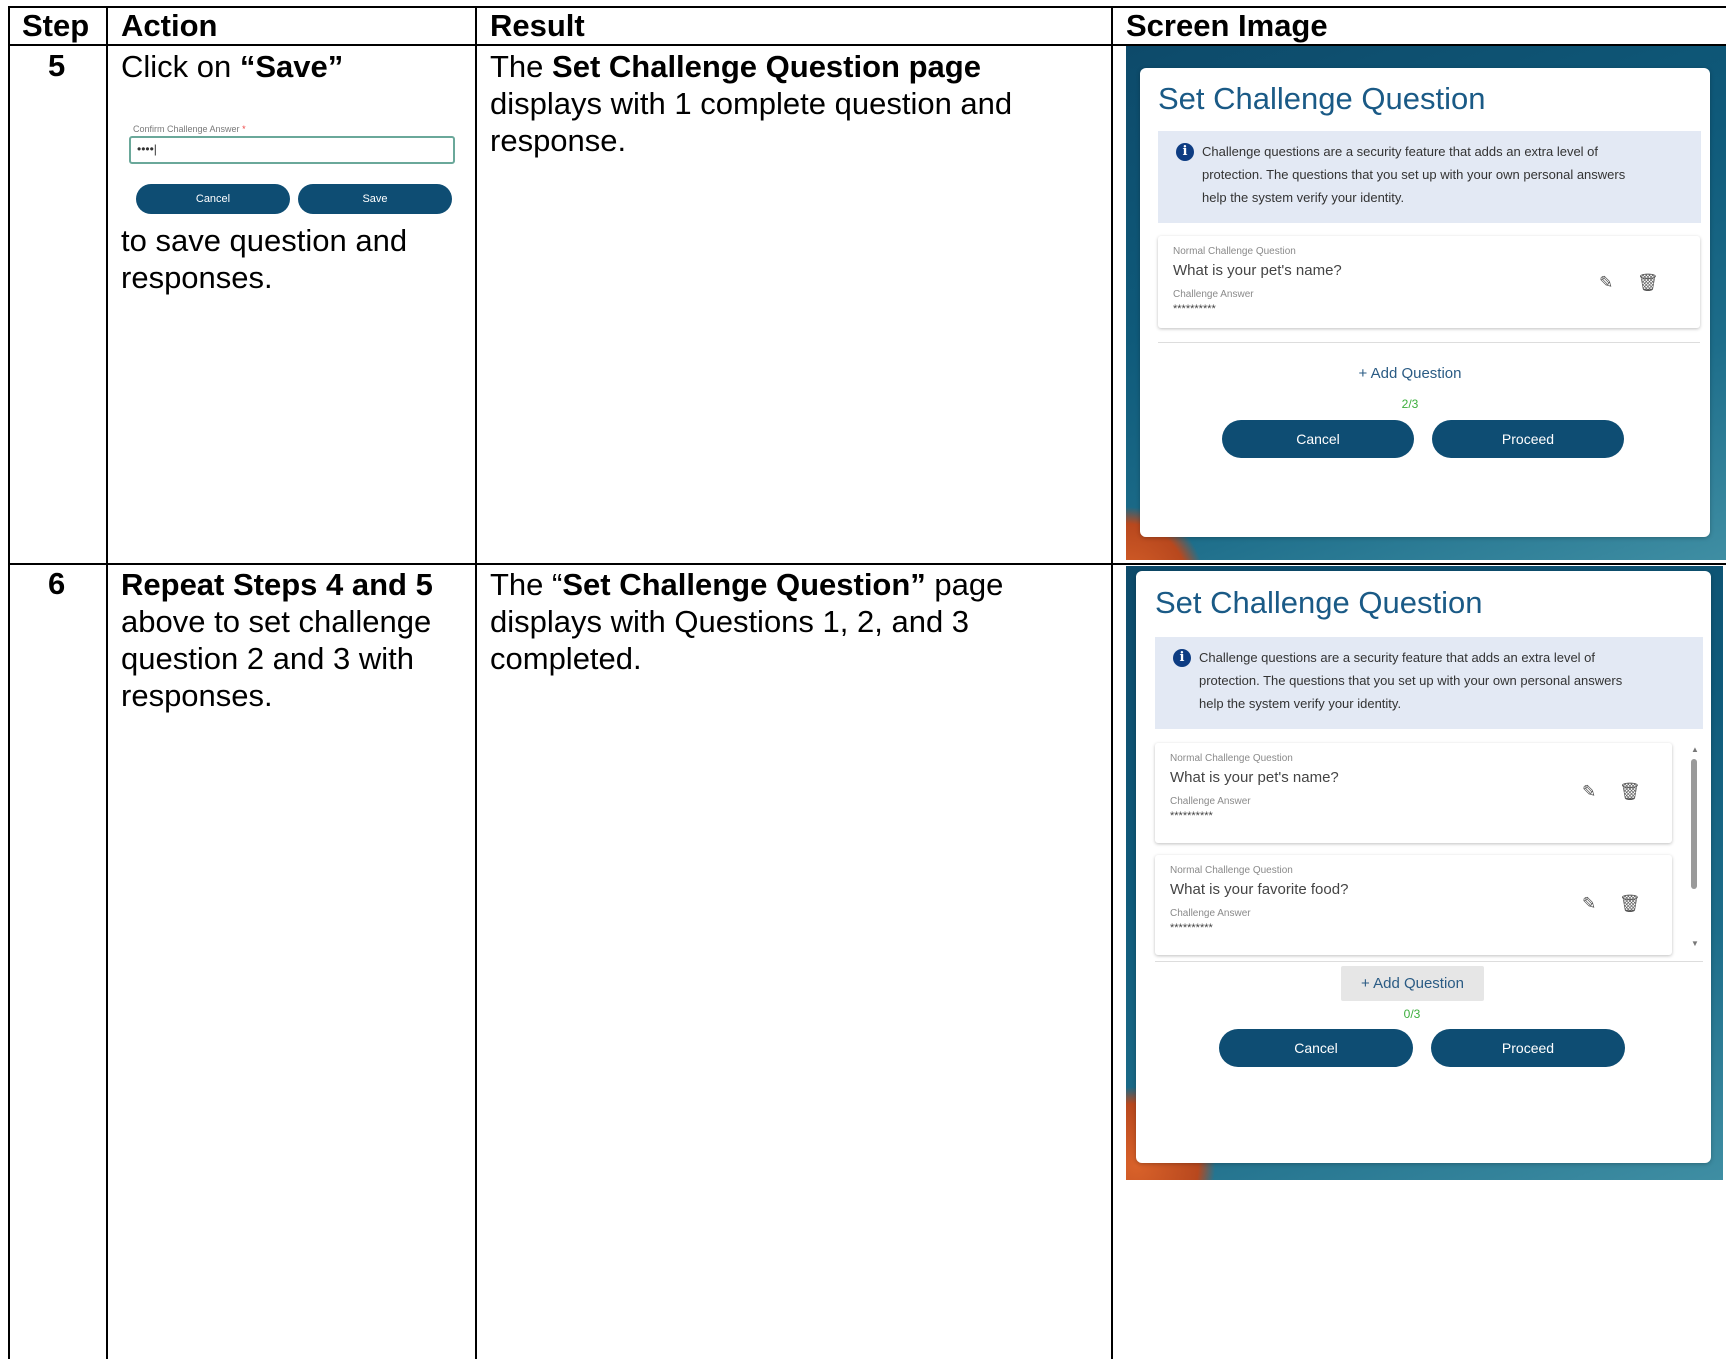  What do you see at coordinates (189, 129) in the screenshot?
I see `confirm-answer-label: Confirm Challenge Answer *` at bounding box center [189, 129].